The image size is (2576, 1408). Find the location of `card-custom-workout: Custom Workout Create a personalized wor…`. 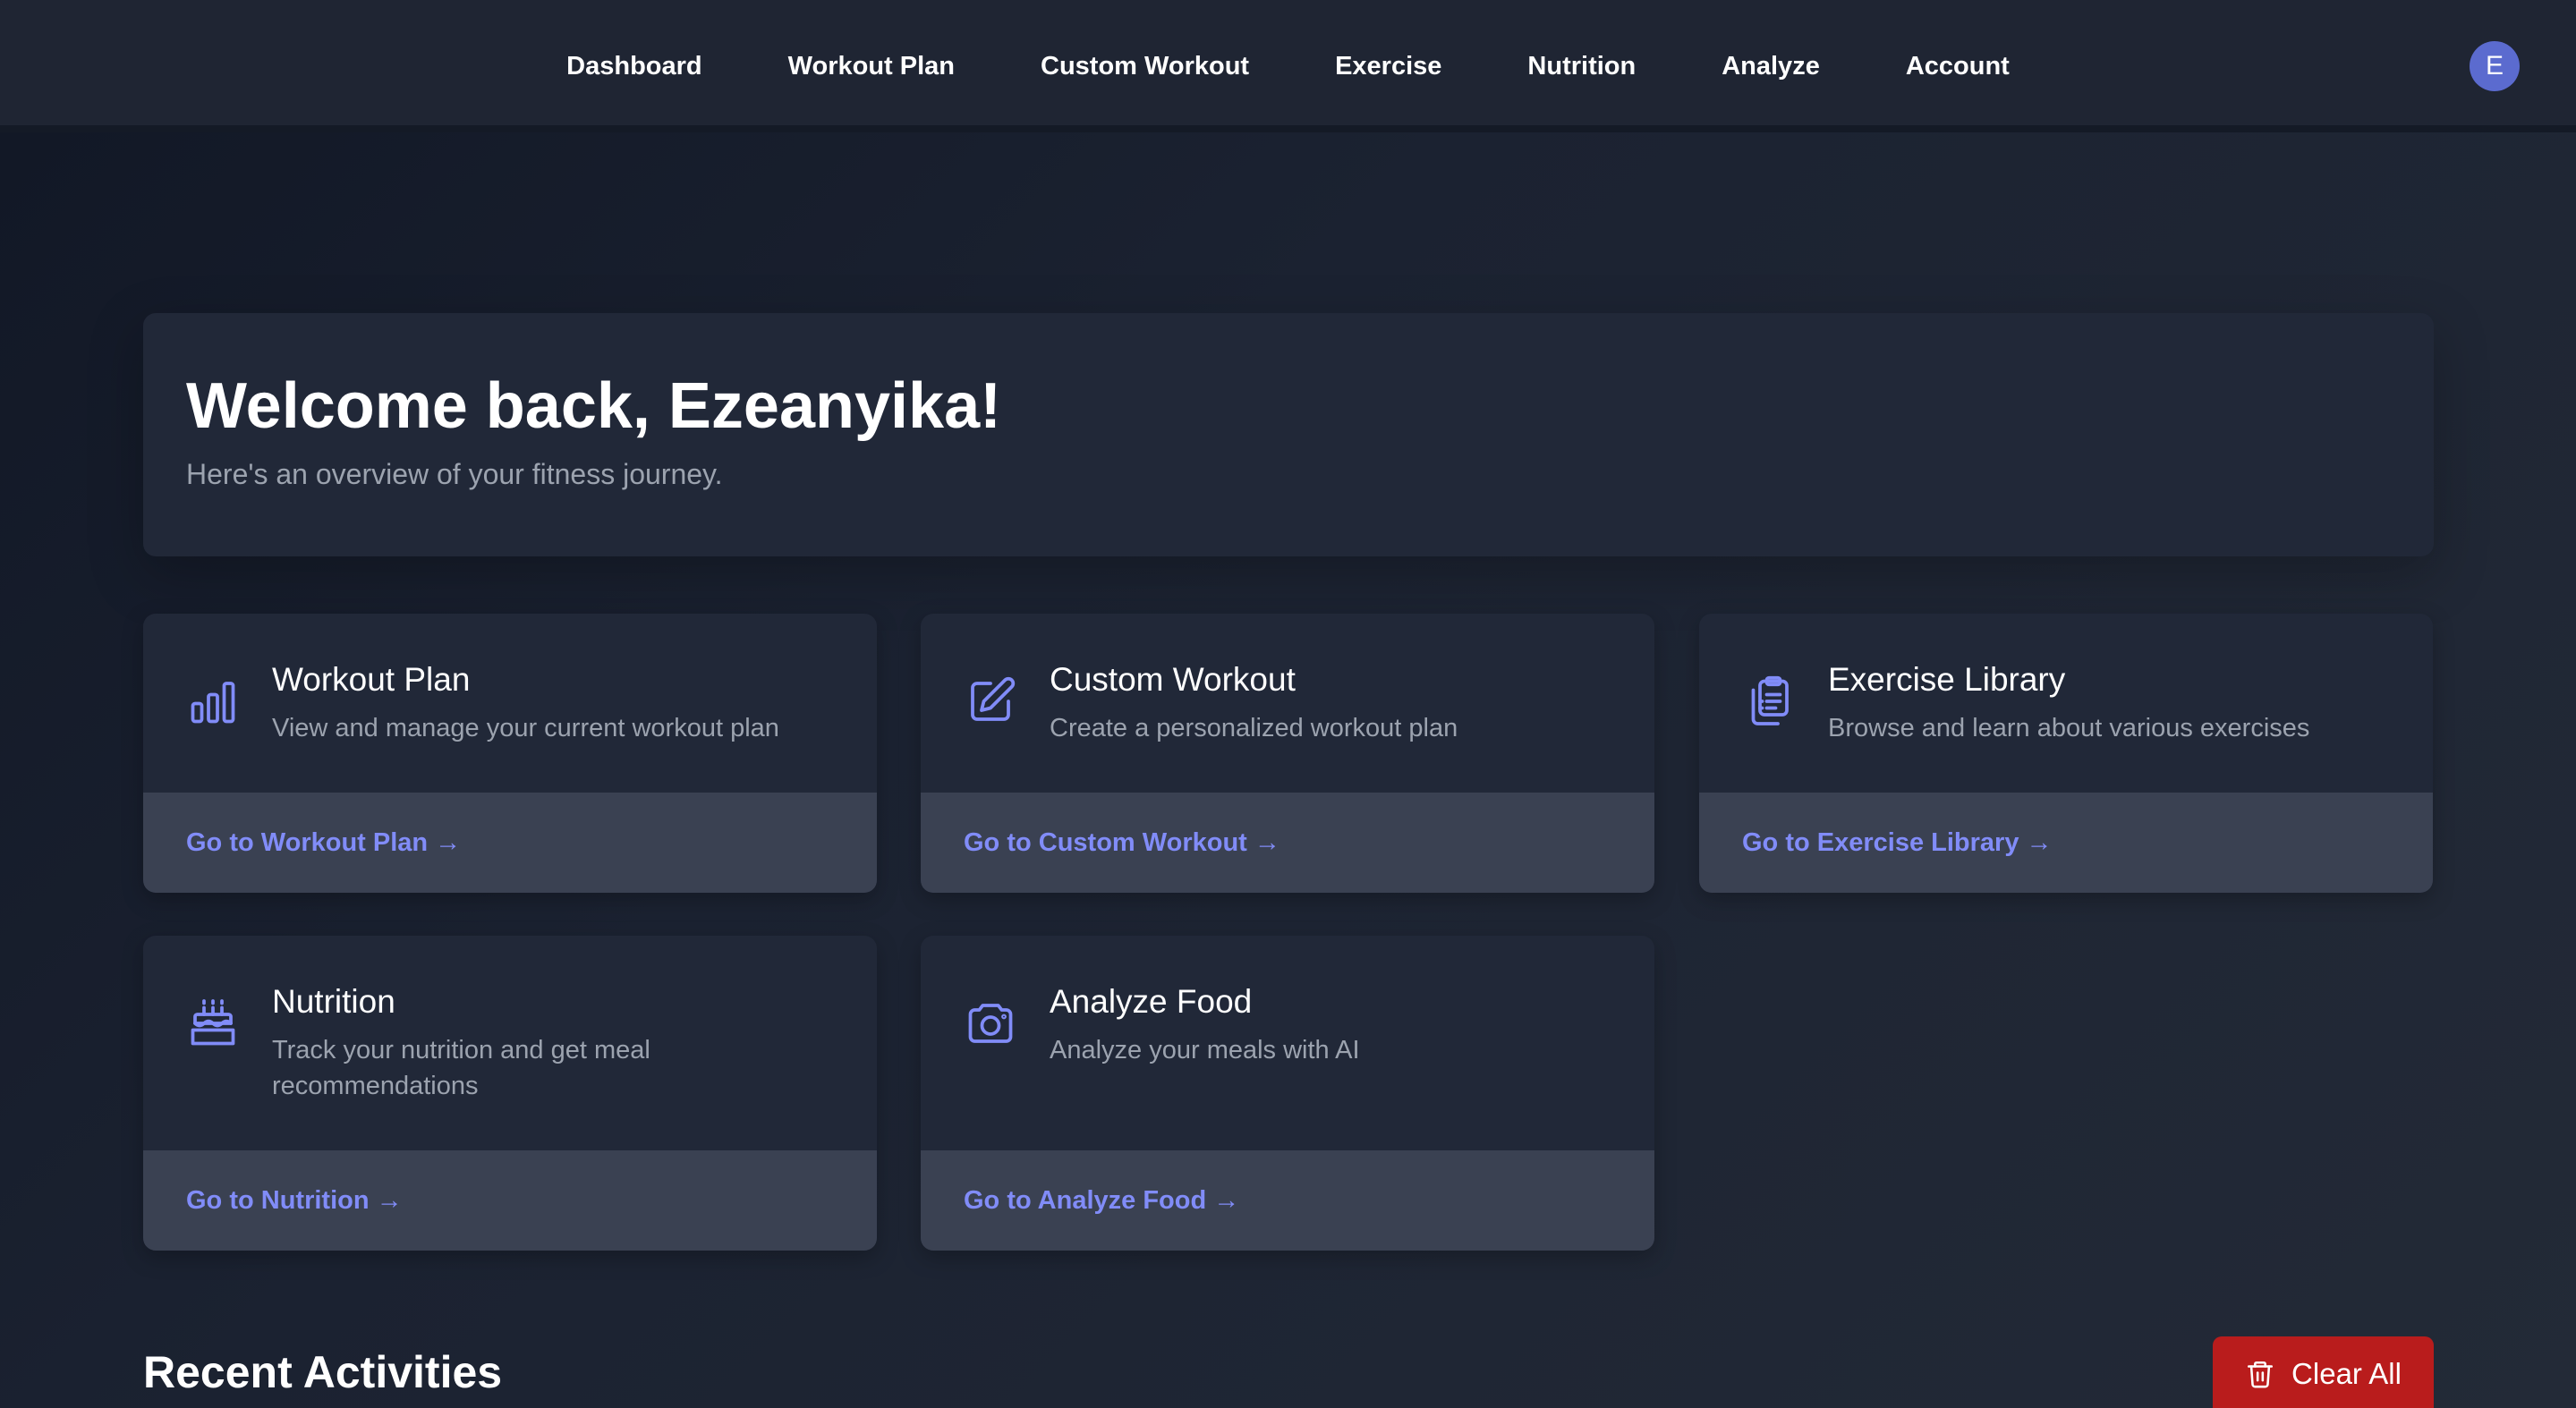

card-custom-workout: Custom Workout Create a personalized wor… is located at coordinates (1287, 753).